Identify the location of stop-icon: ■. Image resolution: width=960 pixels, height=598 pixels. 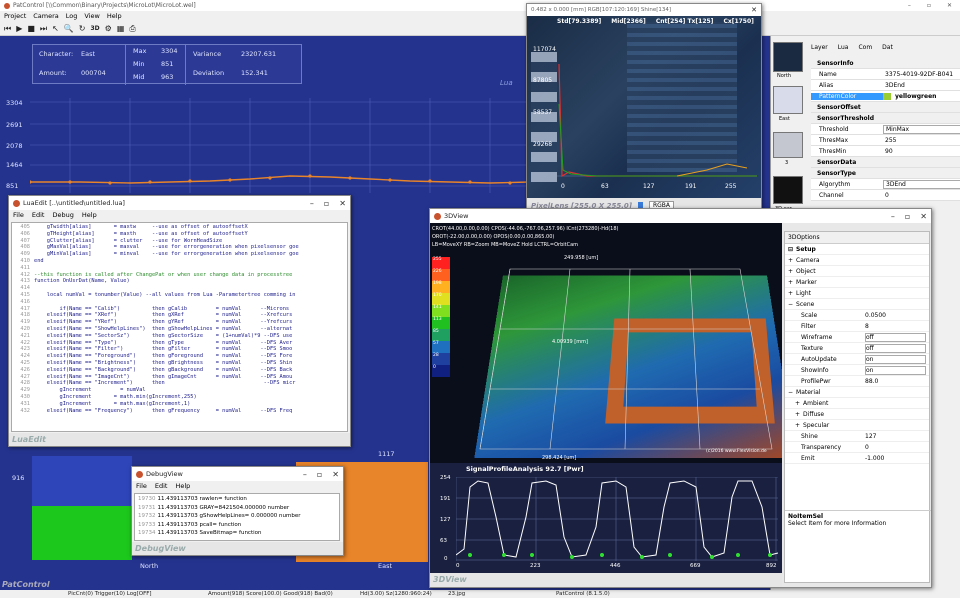
(31, 28).